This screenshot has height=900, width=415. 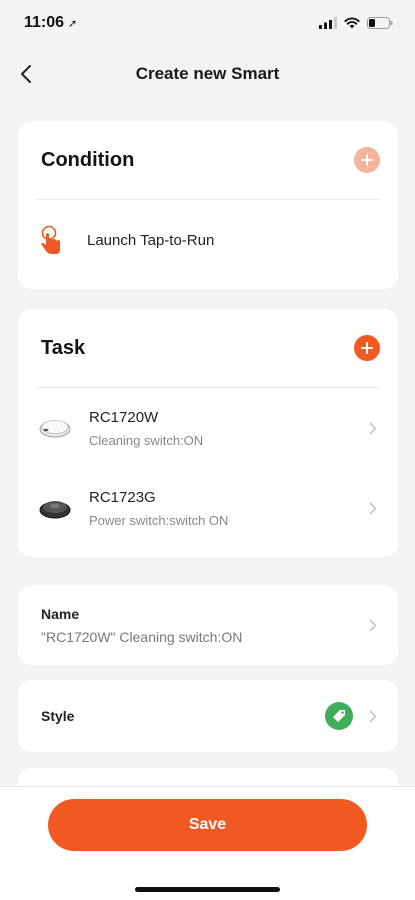 I want to click on add-condition-button, so click(x=367, y=160).